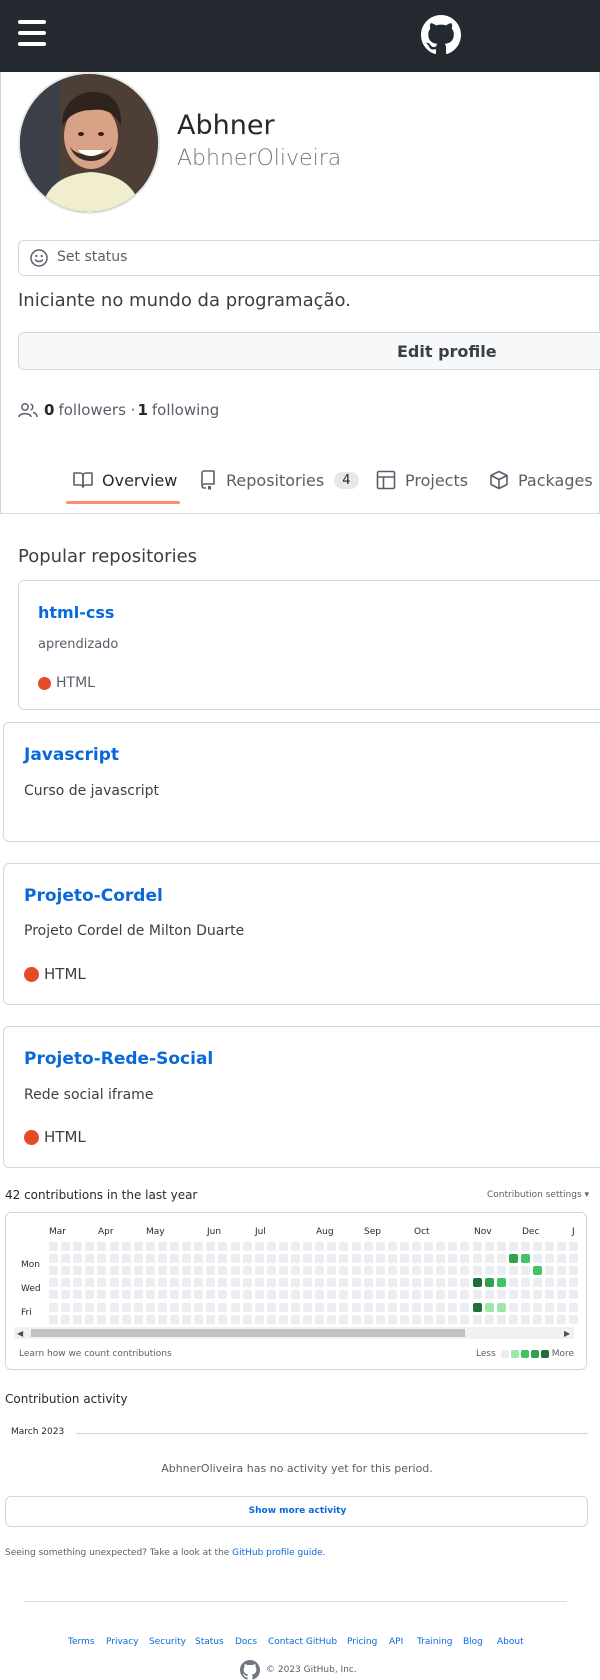 The width and height of the screenshot is (600, 1680). Describe the element at coordinates (125, 480) in the screenshot. I see `tab-overview: Overview` at that location.